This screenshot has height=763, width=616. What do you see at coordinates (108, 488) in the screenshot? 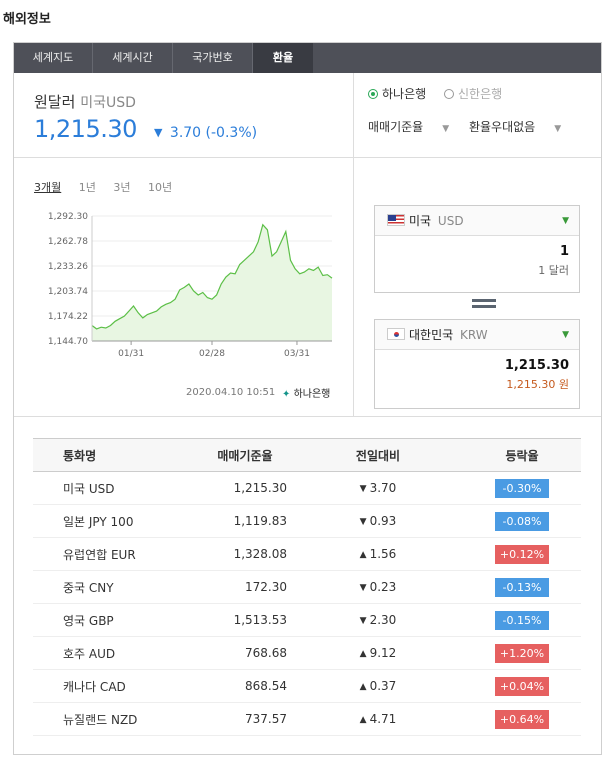
I see `currency-name: 미국 USD` at bounding box center [108, 488].